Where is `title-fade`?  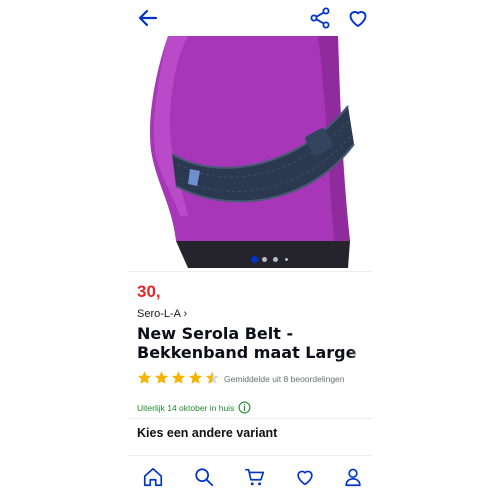 title-fade is located at coordinates (361, 354).